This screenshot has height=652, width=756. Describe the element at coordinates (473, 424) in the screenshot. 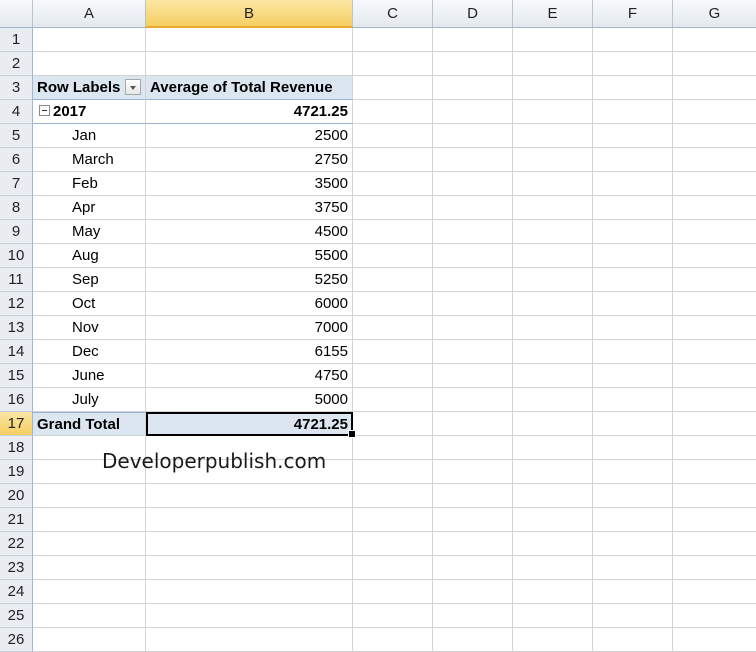

I see `cell-d17` at that location.